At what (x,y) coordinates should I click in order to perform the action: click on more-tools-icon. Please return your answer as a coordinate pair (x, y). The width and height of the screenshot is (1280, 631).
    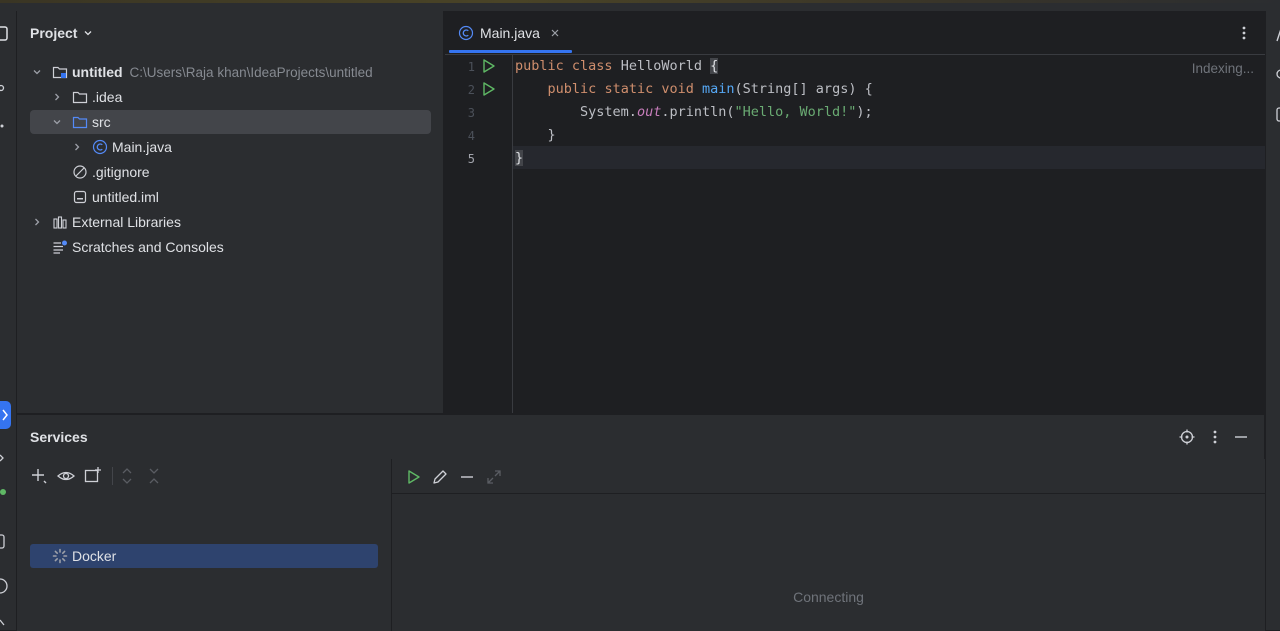
    Looking at the image, I should click on (5, 126).